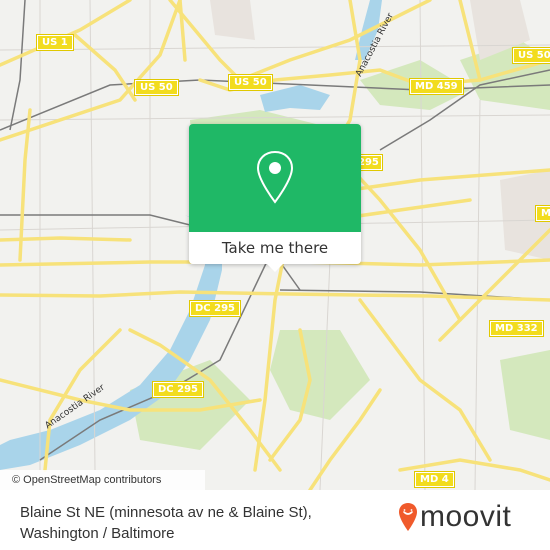 The image size is (550, 550). I want to click on destination-popup: Take me there, so click(275, 198).